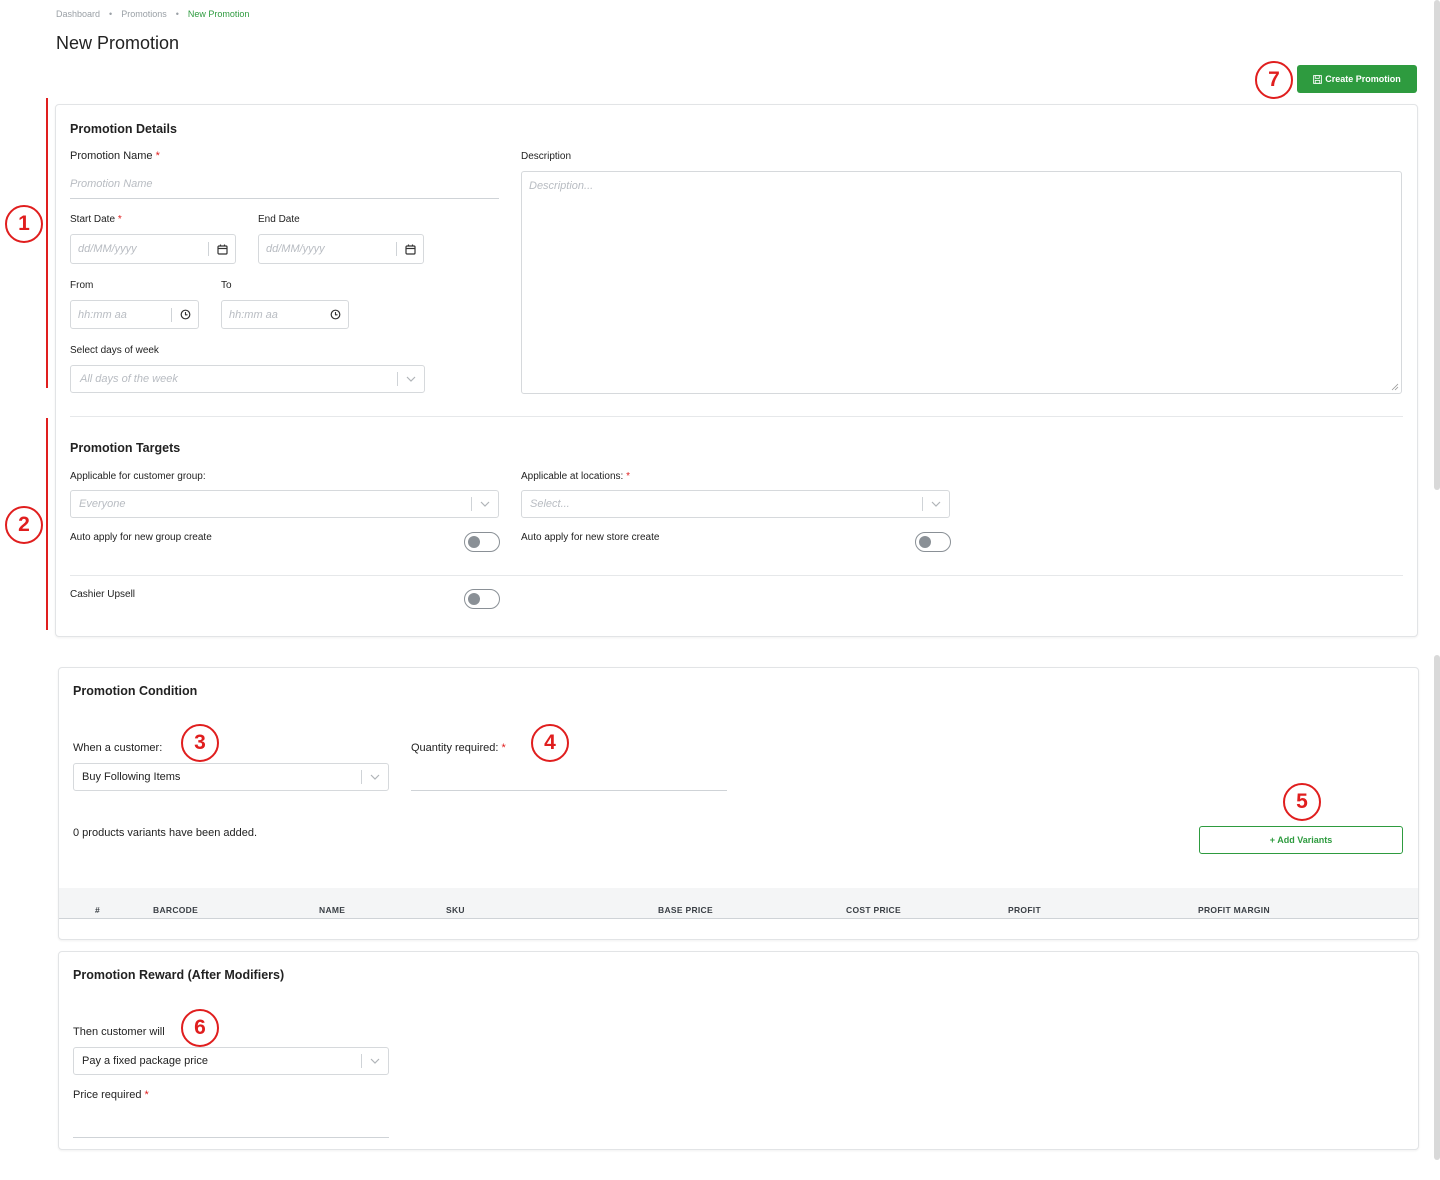 The width and height of the screenshot is (1440, 1180). What do you see at coordinates (200, 1028) in the screenshot?
I see `annotation-marker-6: 6` at bounding box center [200, 1028].